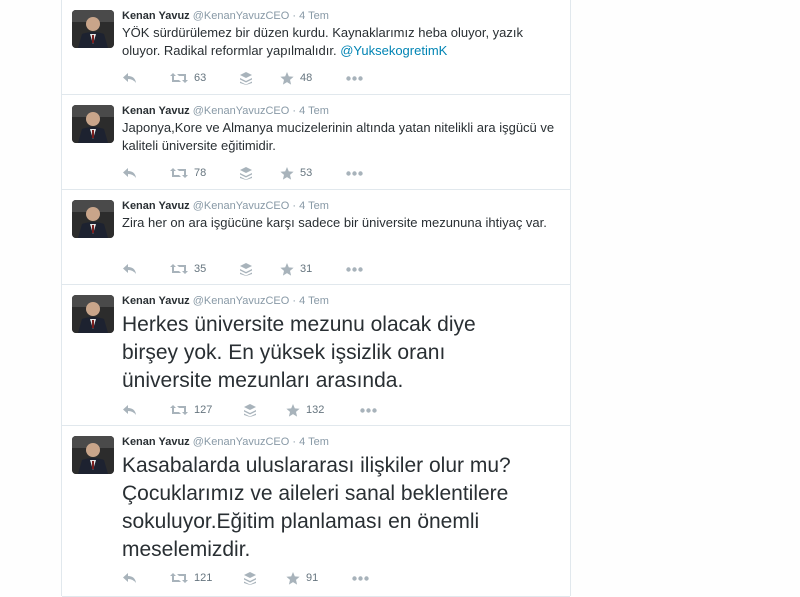  Describe the element at coordinates (306, 78) in the screenshot. I see `favorite-count: 48` at that location.